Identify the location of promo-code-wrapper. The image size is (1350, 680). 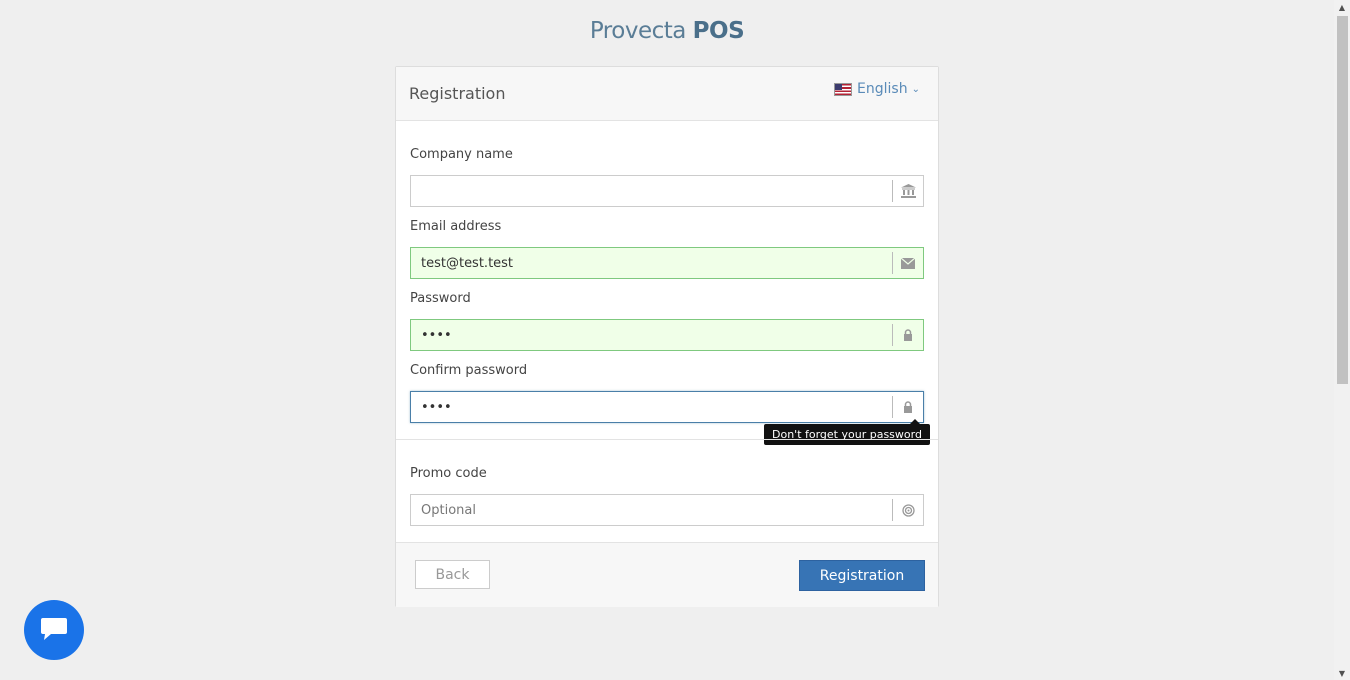
(667, 510).